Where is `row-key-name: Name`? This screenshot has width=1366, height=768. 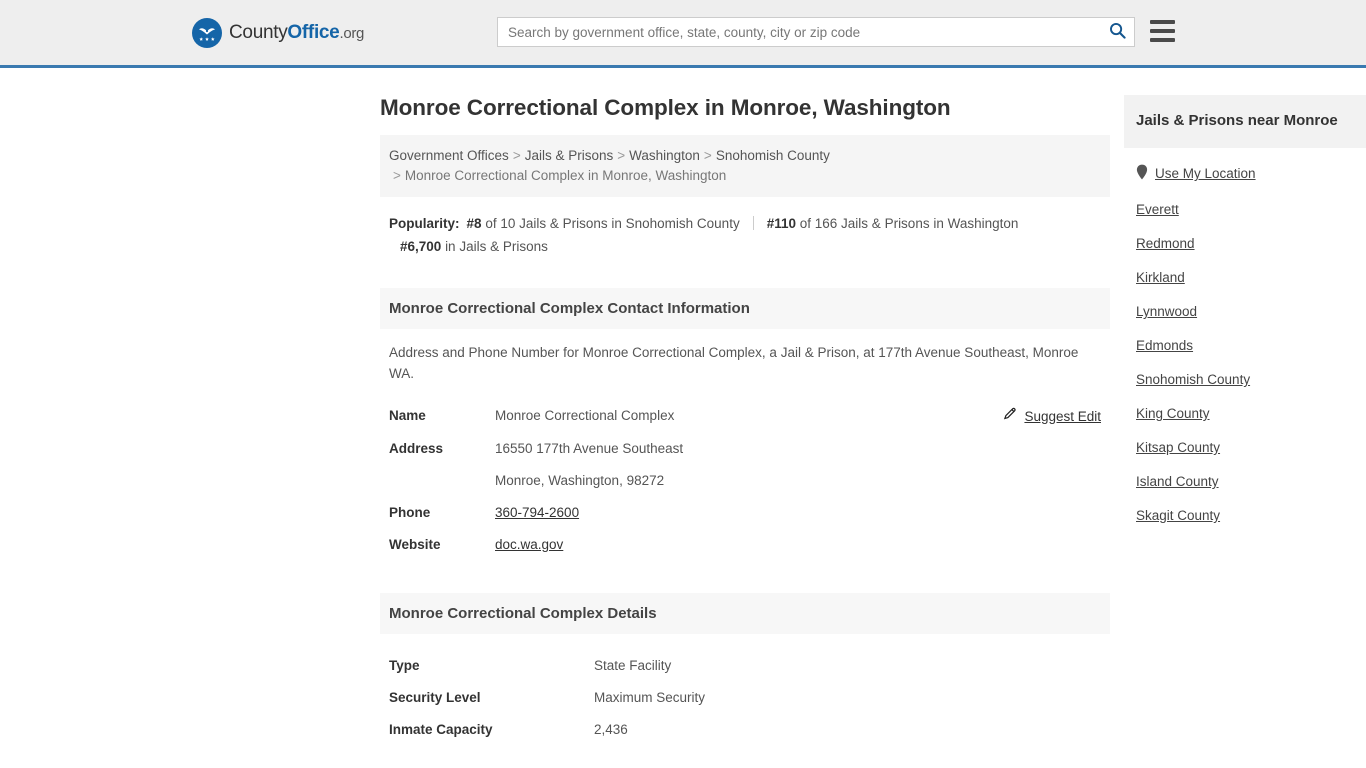
row-key-name: Name is located at coordinates (407, 415).